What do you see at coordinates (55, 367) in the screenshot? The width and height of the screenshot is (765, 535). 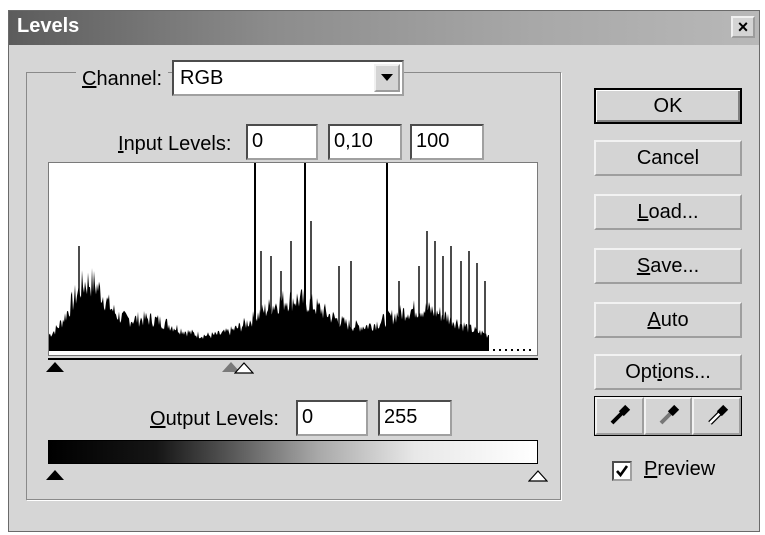 I see `input-black-point-slider` at bounding box center [55, 367].